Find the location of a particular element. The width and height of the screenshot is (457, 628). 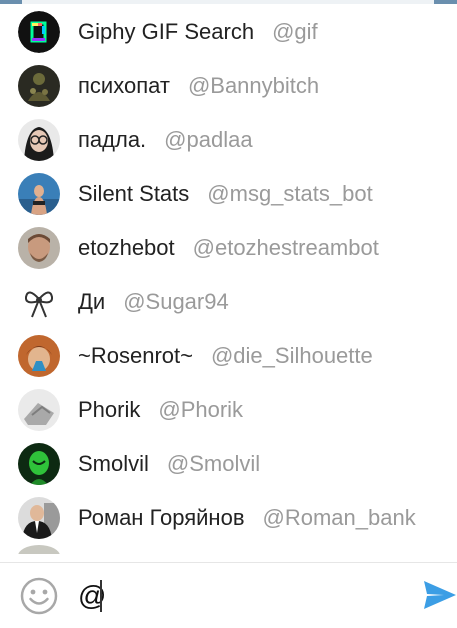

list-item: Роман Горяйнов @Roman_bank is located at coordinates (228, 518).